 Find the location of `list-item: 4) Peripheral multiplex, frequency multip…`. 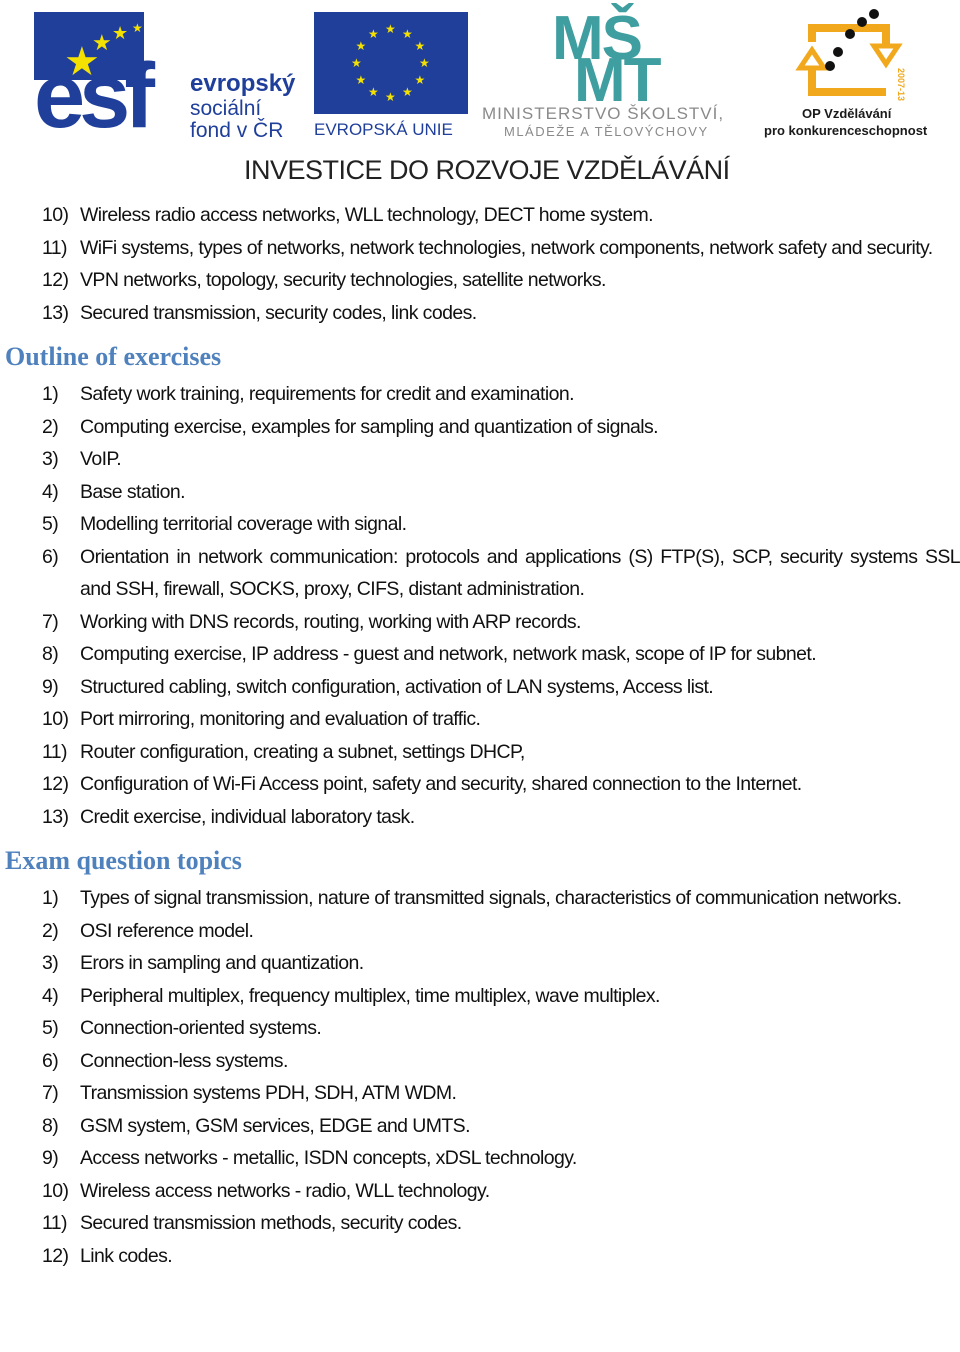

list-item: 4) Peripheral multiplex, frequency multip… is located at coordinates (480, 996).